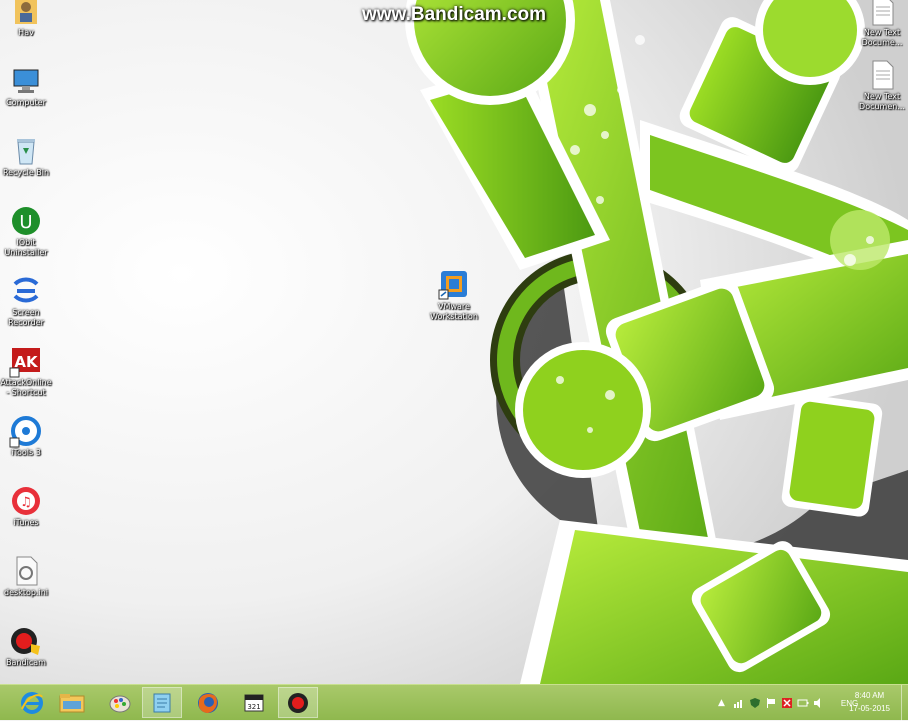 The width and height of the screenshot is (908, 721). Describe the element at coordinates (869, 702) in the screenshot. I see `taskbar-clock: 8:40 AM 17-05-2015` at that location.